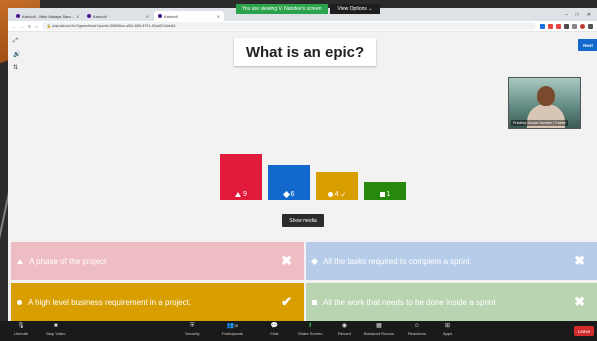 The width and height of the screenshot is (597, 341). I want to click on toolbar-label: Reactions, so click(417, 333).